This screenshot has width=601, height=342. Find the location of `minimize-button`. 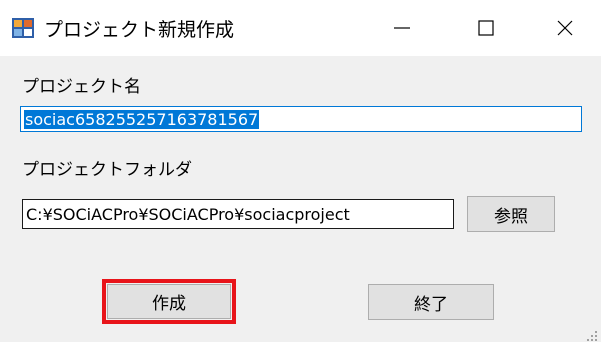

minimize-button is located at coordinates (402, 28).